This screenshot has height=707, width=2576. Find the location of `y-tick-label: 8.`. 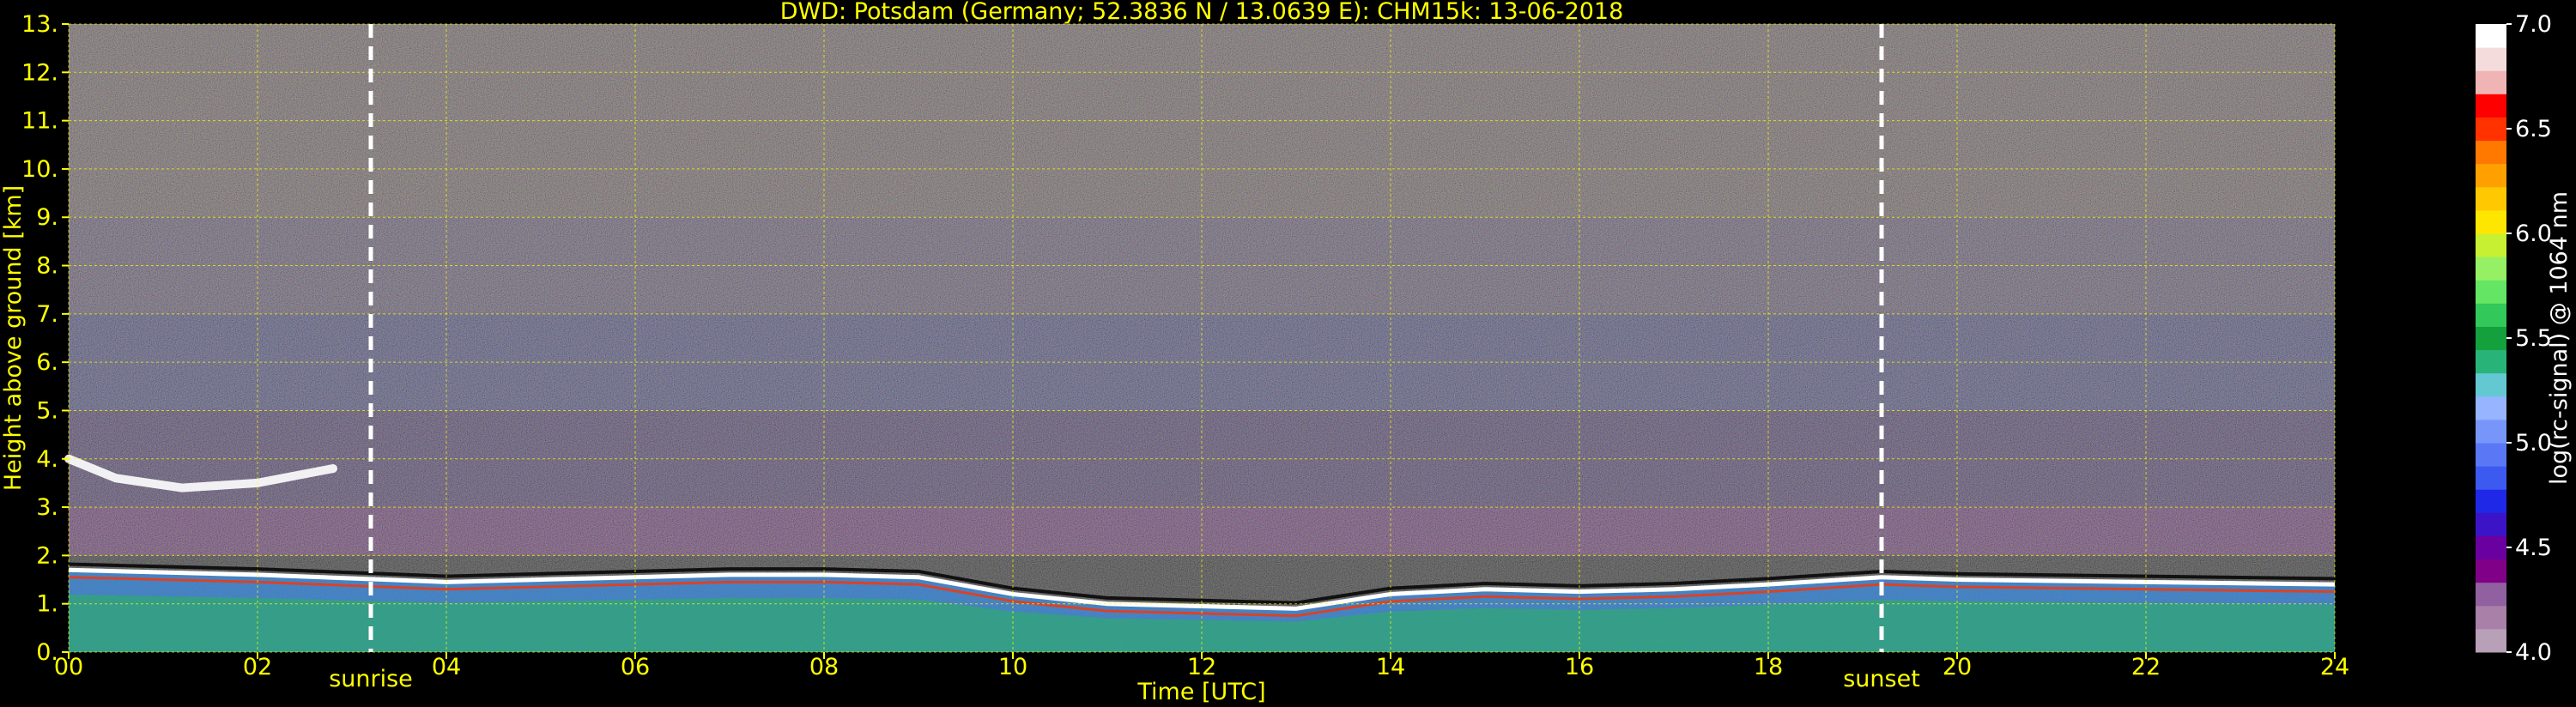

y-tick-label: 8. is located at coordinates (47, 266).